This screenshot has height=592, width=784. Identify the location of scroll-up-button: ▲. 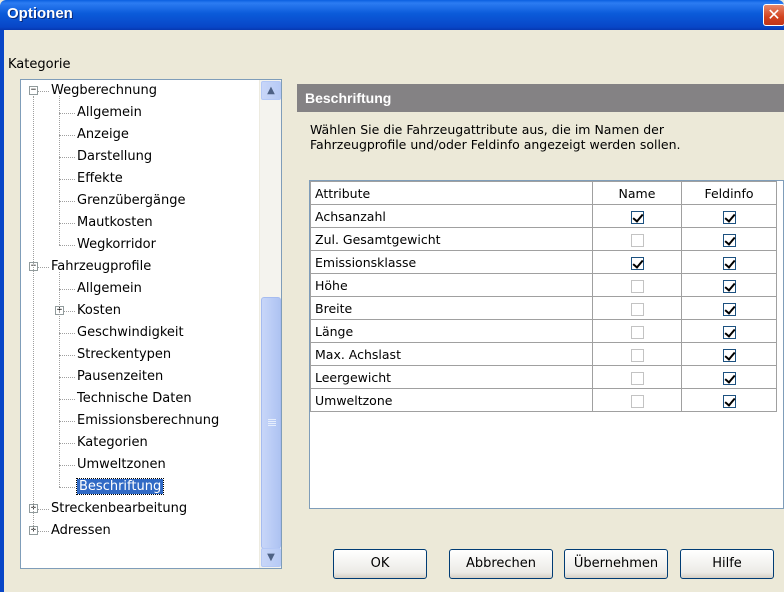
(271, 90).